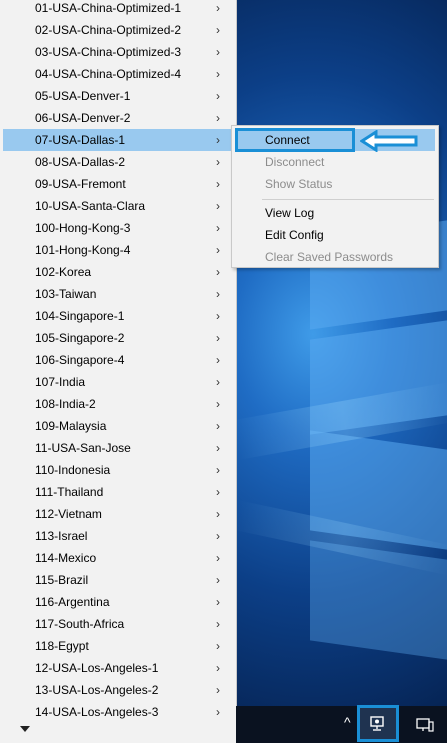  I want to click on openvpn-tray-icon, so click(377, 723).